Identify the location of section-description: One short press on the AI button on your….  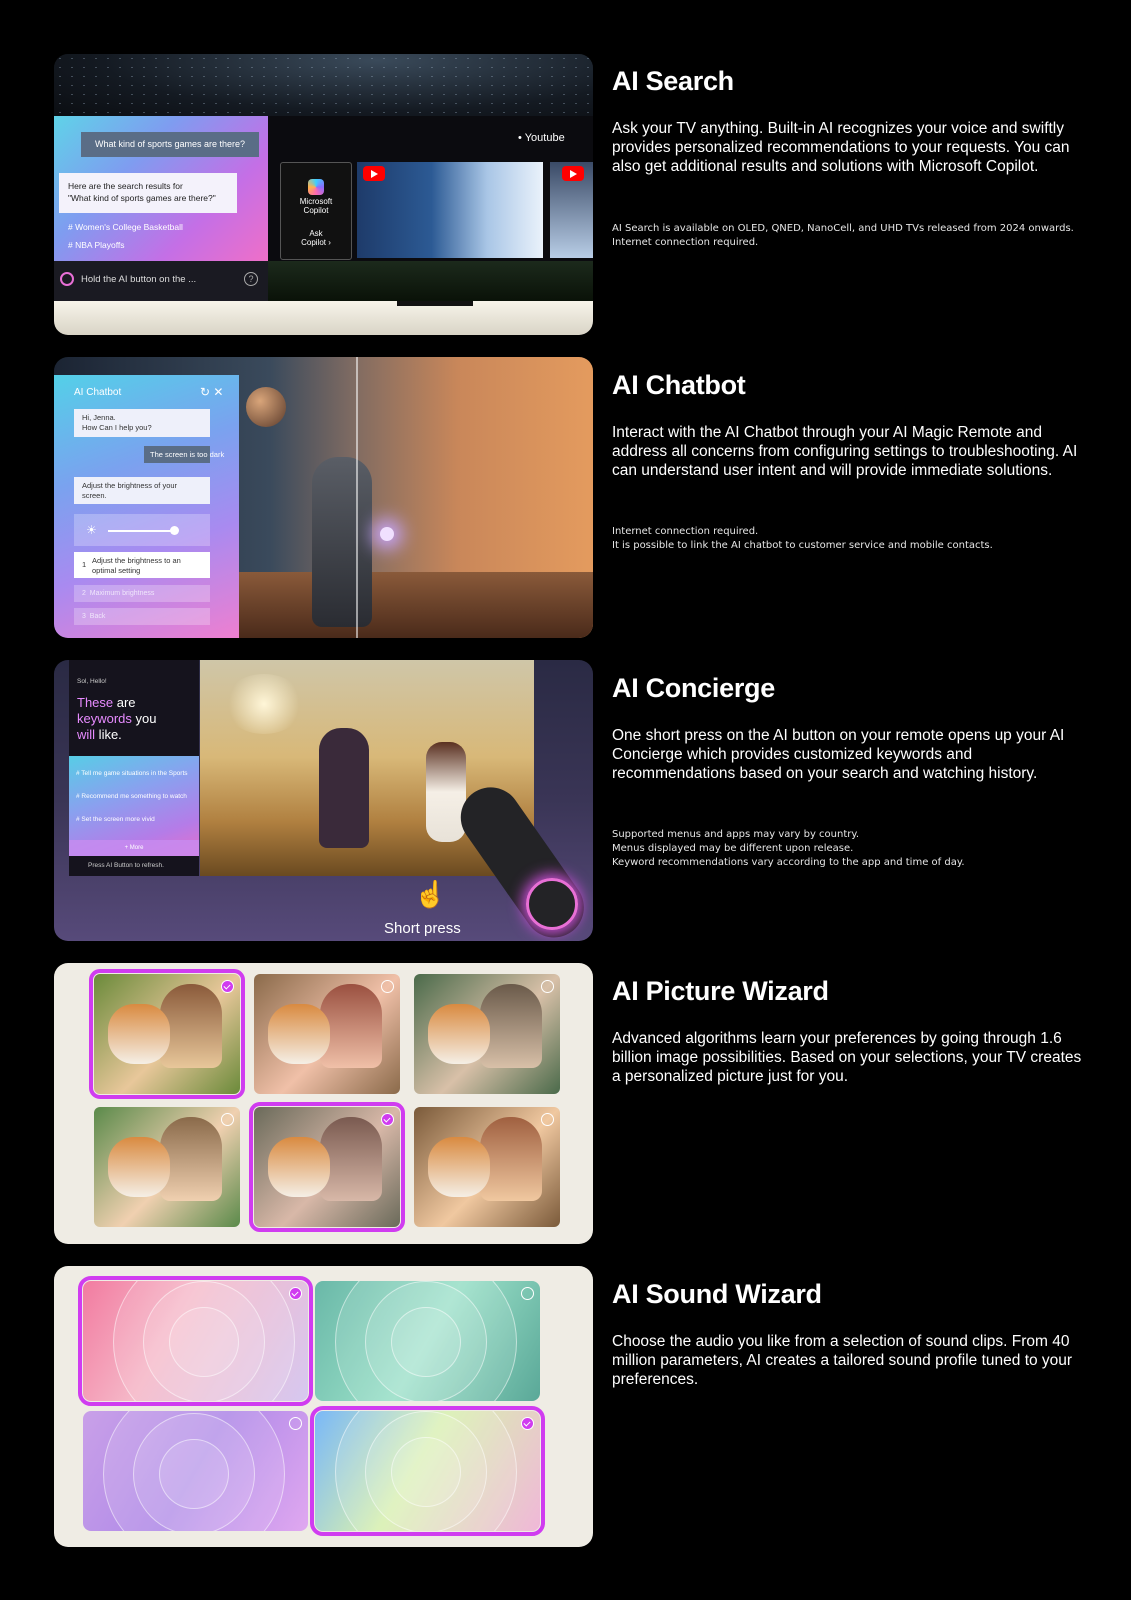
(838, 754).